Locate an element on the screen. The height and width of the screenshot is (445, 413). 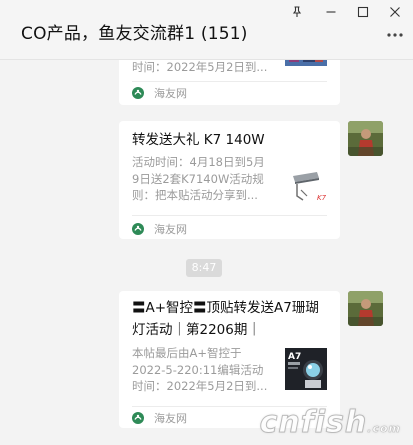
thumb-label: K7 is located at coordinates (322, 198).